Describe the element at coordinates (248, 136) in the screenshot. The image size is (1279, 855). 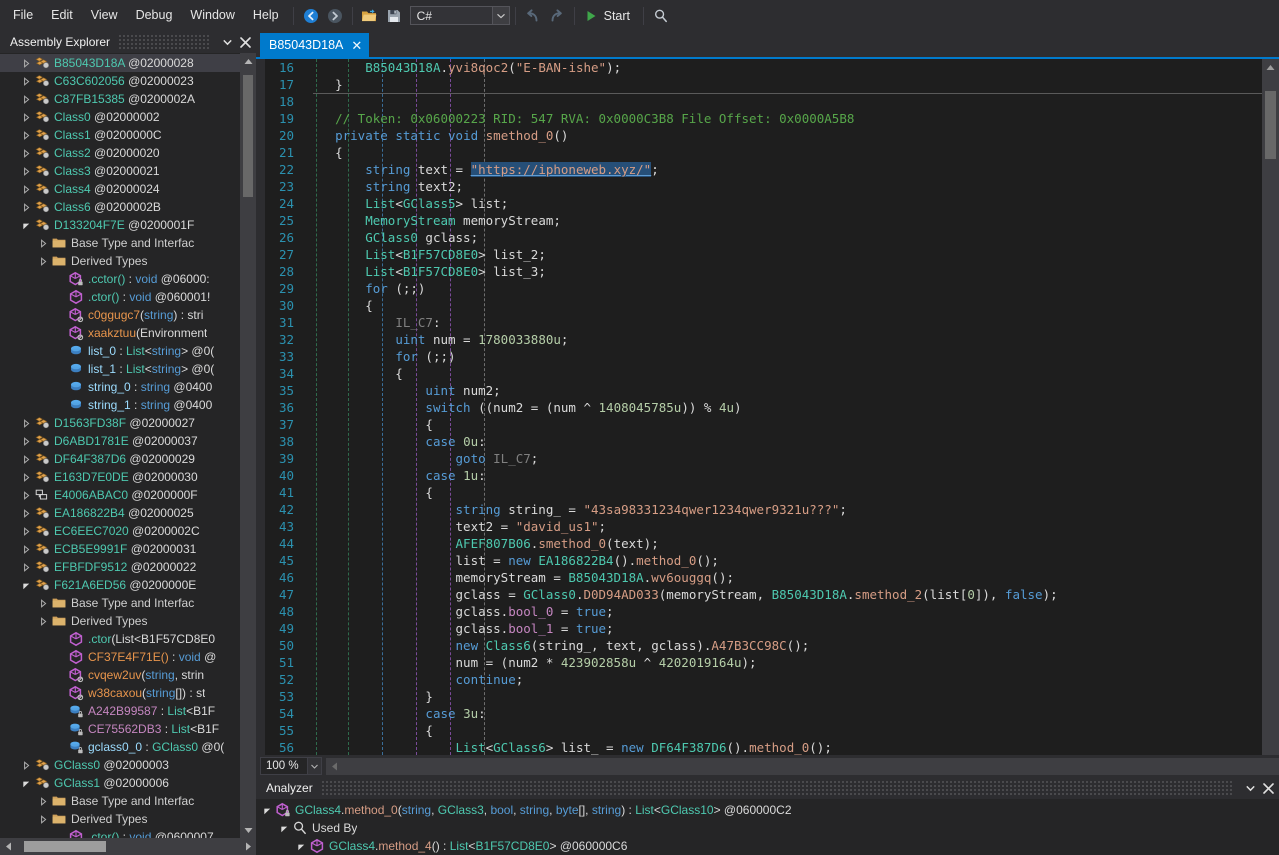
I see `assembly-tree-scroll-thumb` at that location.